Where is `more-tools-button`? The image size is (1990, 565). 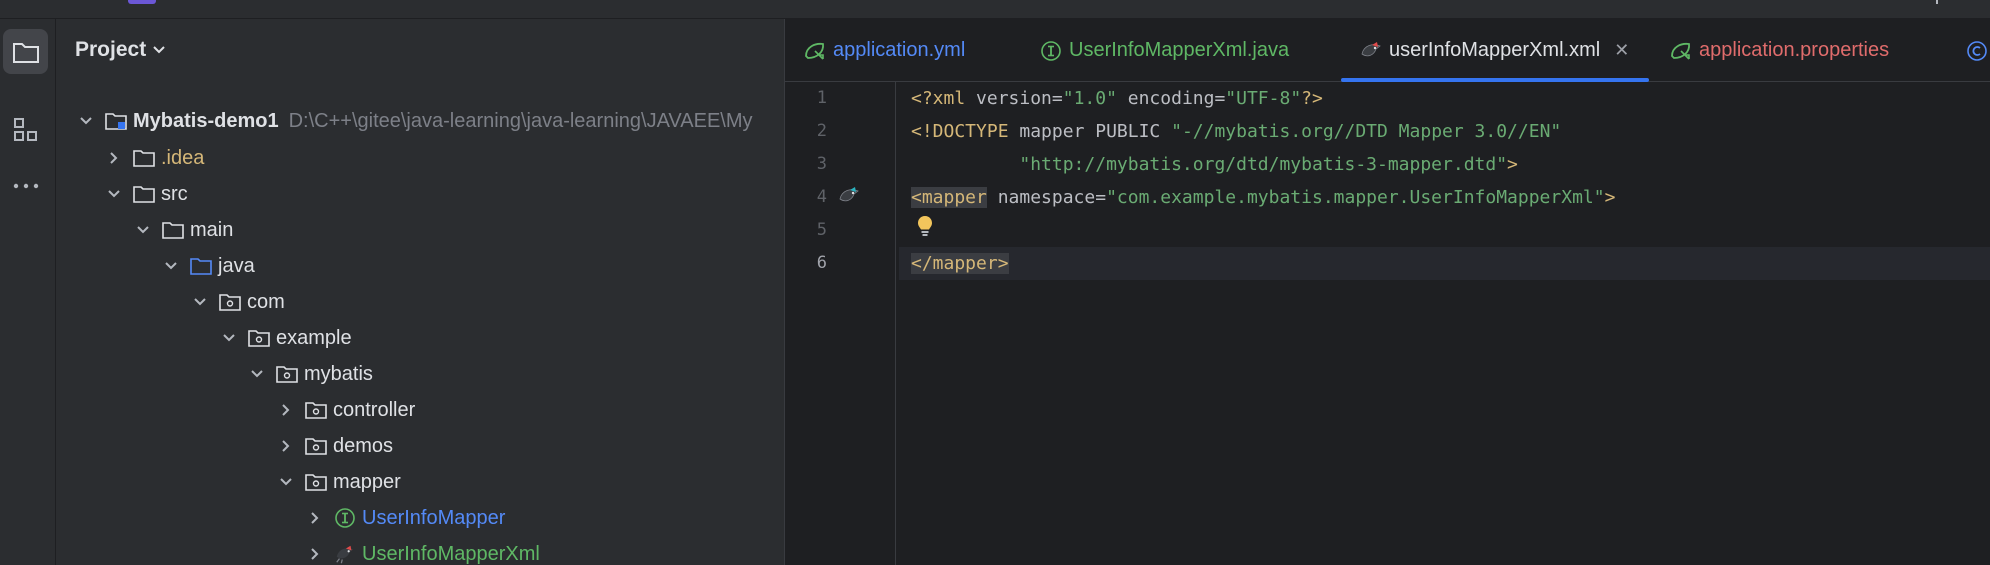
more-tools-button is located at coordinates (25, 185).